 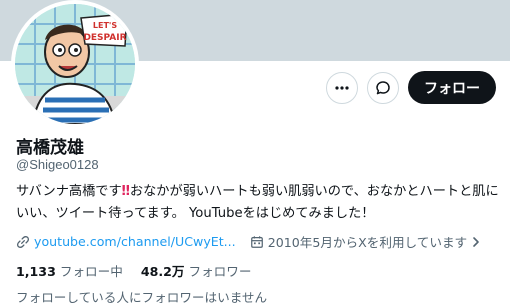 I want to click on avatar-image: LET'S DESPAIR, so click(x=75, y=64).